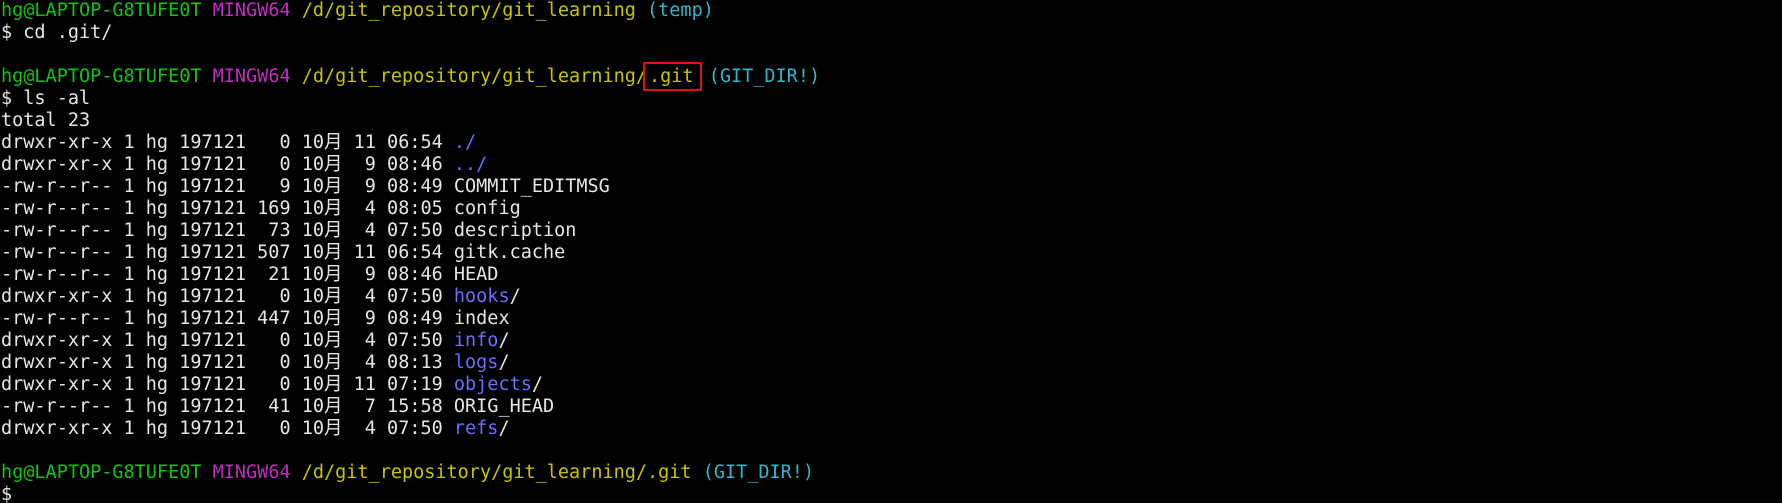 The width and height of the screenshot is (1782, 503). I want to click on file-name: HEAD, so click(476, 274).